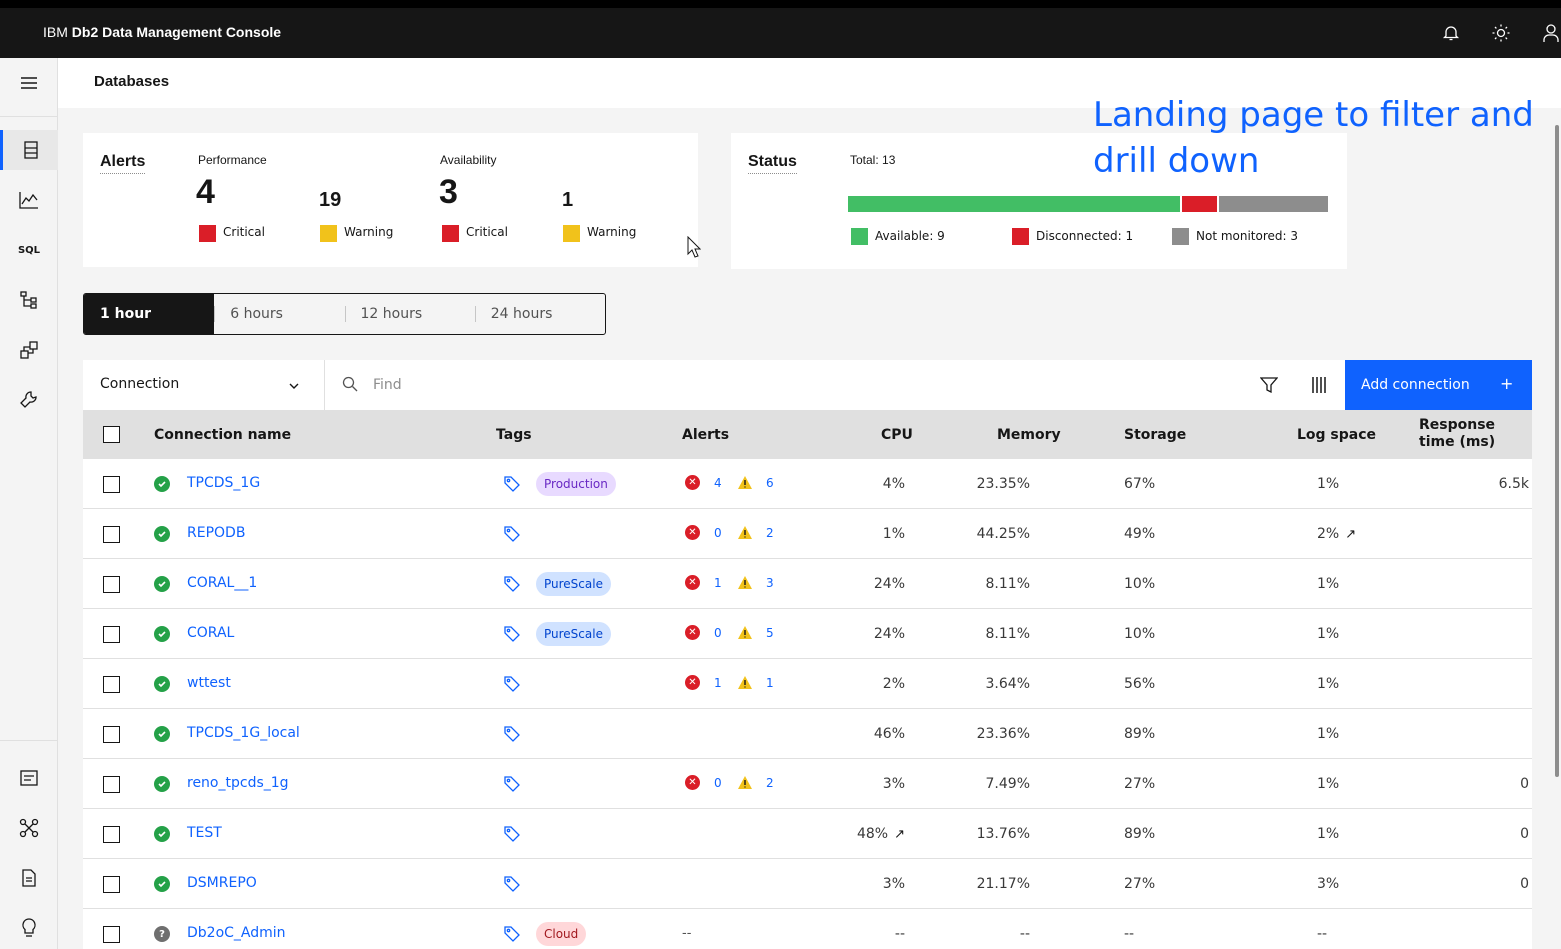  What do you see at coordinates (111, 434) in the screenshot?
I see `select-all-checkbox` at bounding box center [111, 434].